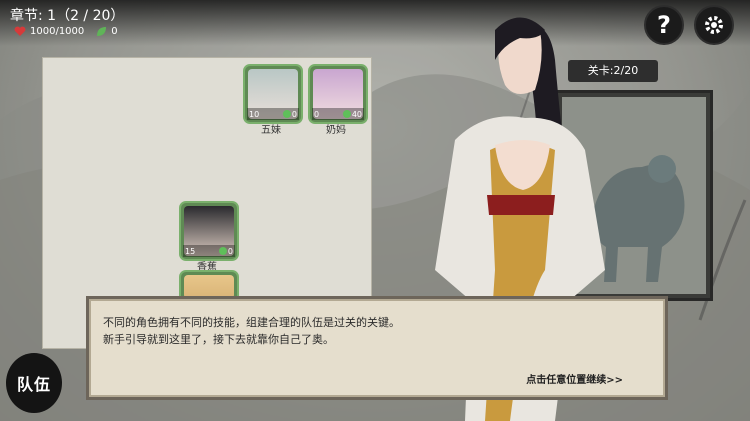 Image resolution: width=750 pixels, height=421 pixels. I want to click on dialog-line-2: 新手引导就到这里了，接下去就靠你自己了奥。, so click(218, 339).